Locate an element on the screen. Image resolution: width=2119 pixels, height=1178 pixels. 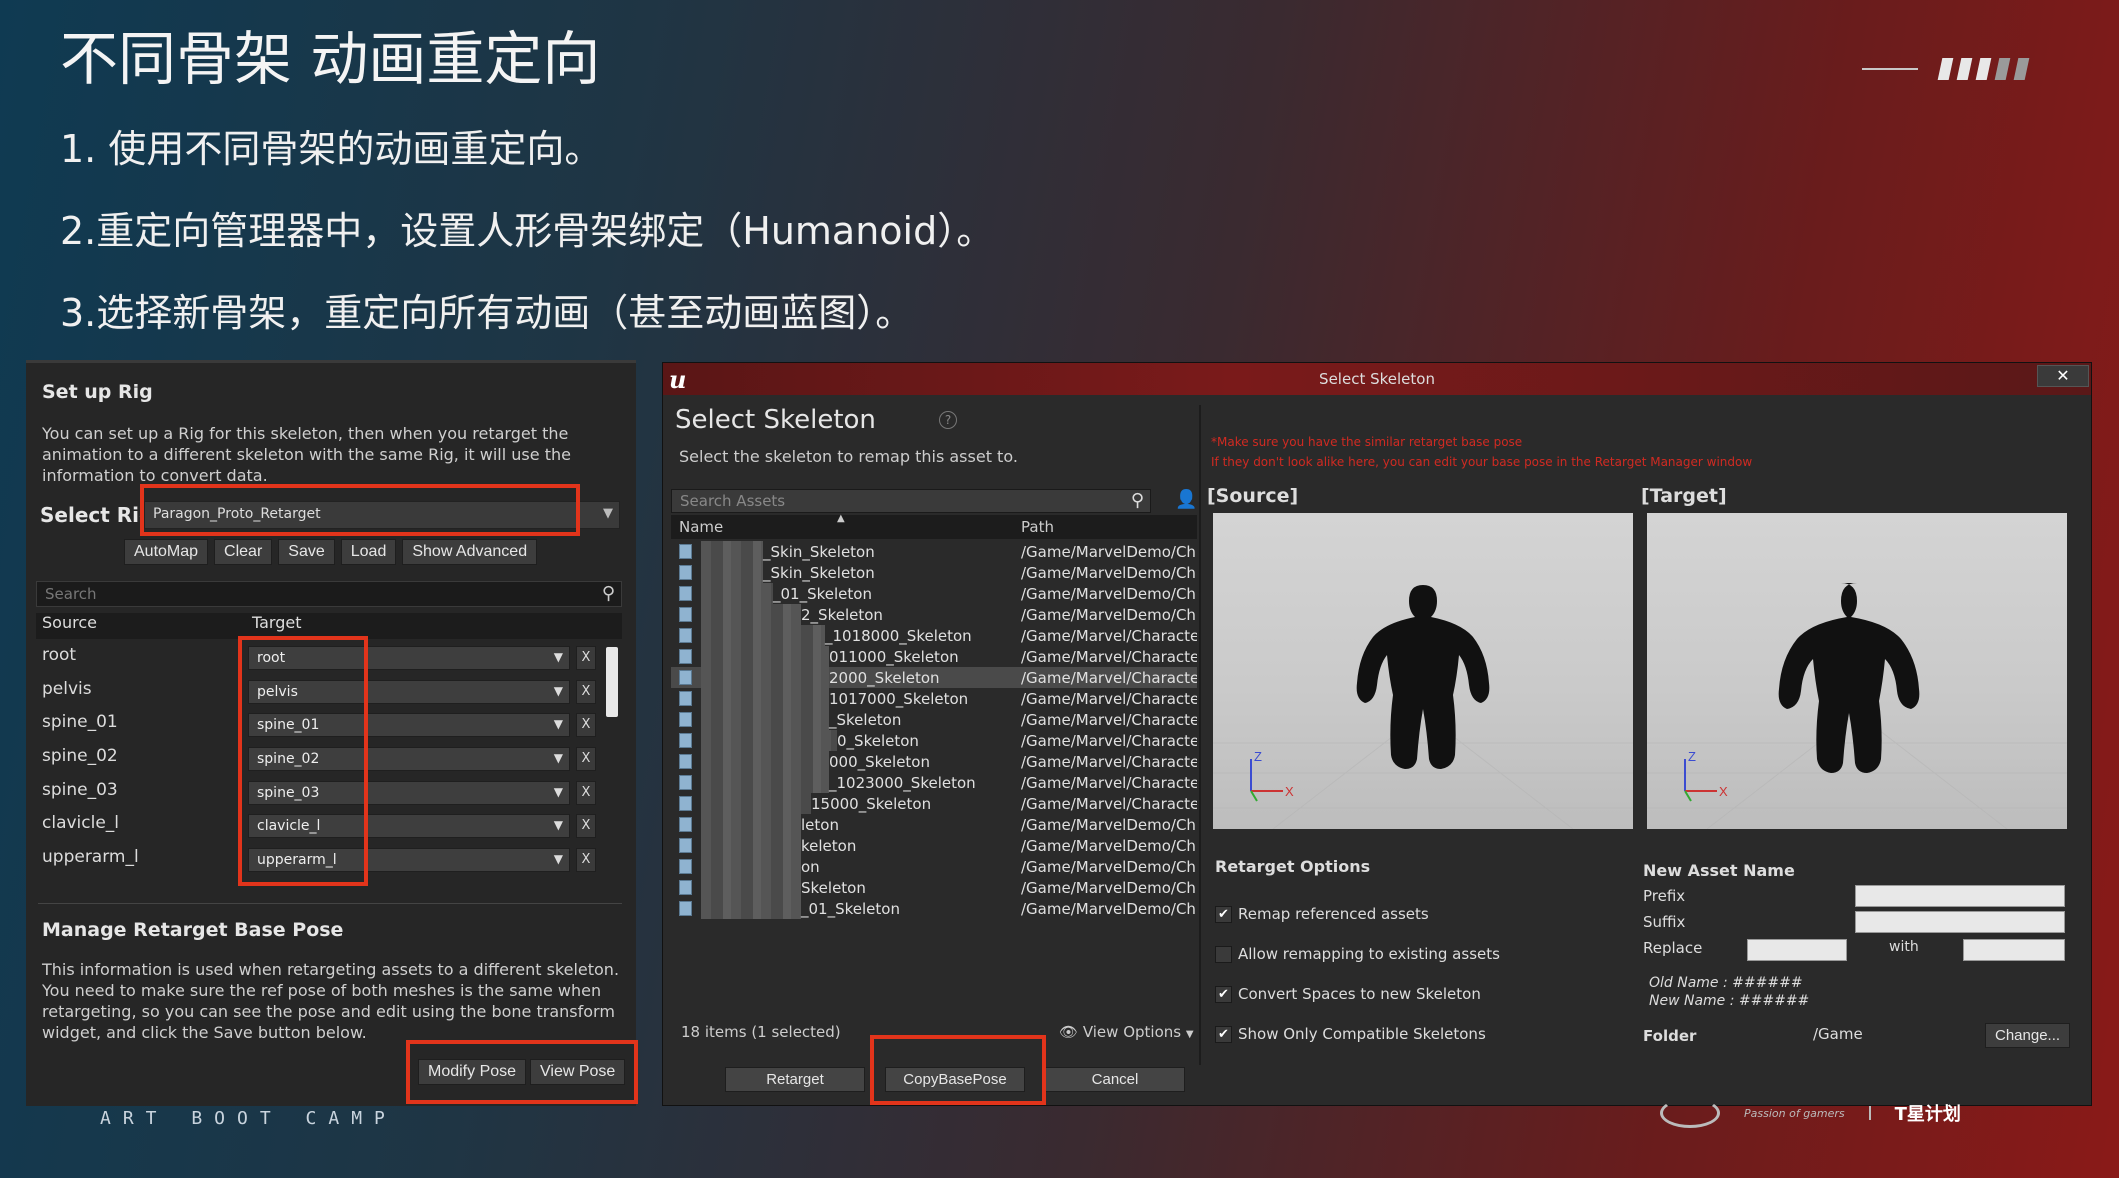
asset-name: 011000_Skeleton is located at coordinates (894, 657).